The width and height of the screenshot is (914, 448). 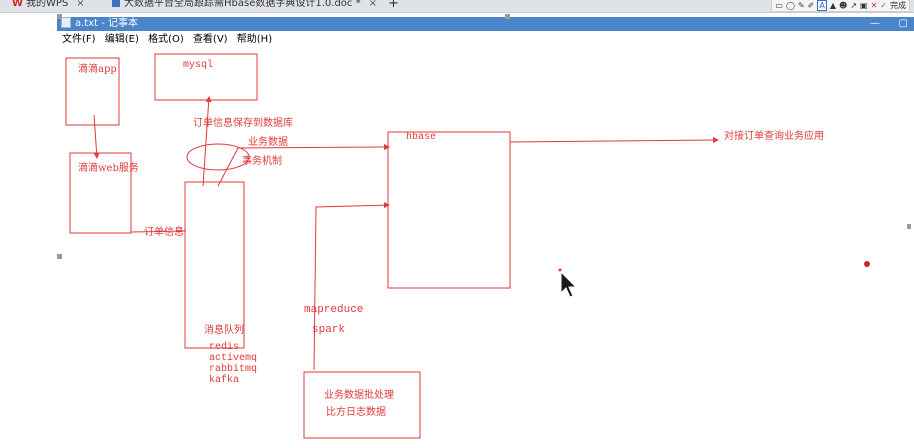 I want to click on order-info-label: 订单信息, so click(x=164, y=232).